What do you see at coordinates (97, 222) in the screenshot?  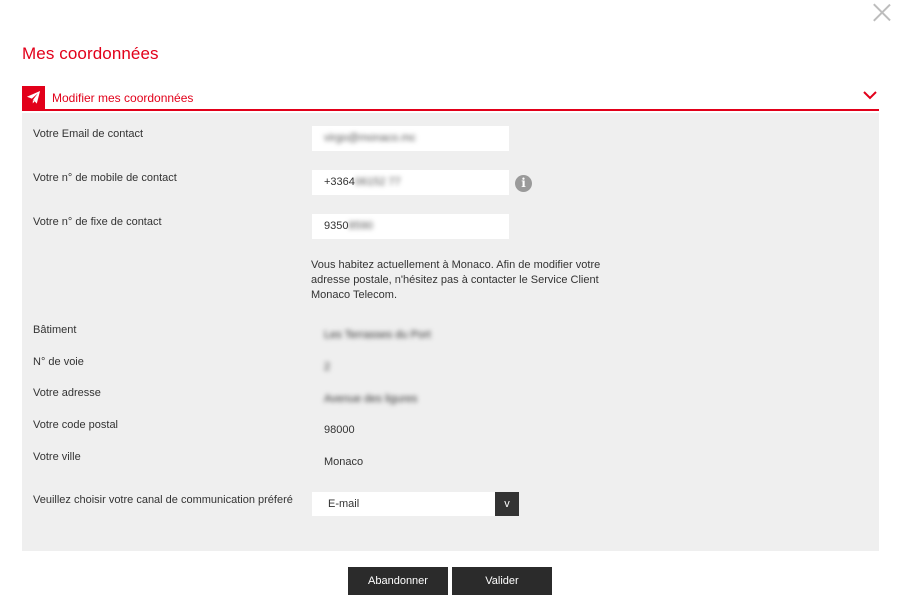 I see `fixe-label: Votre n° de fixe de contact` at bounding box center [97, 222].